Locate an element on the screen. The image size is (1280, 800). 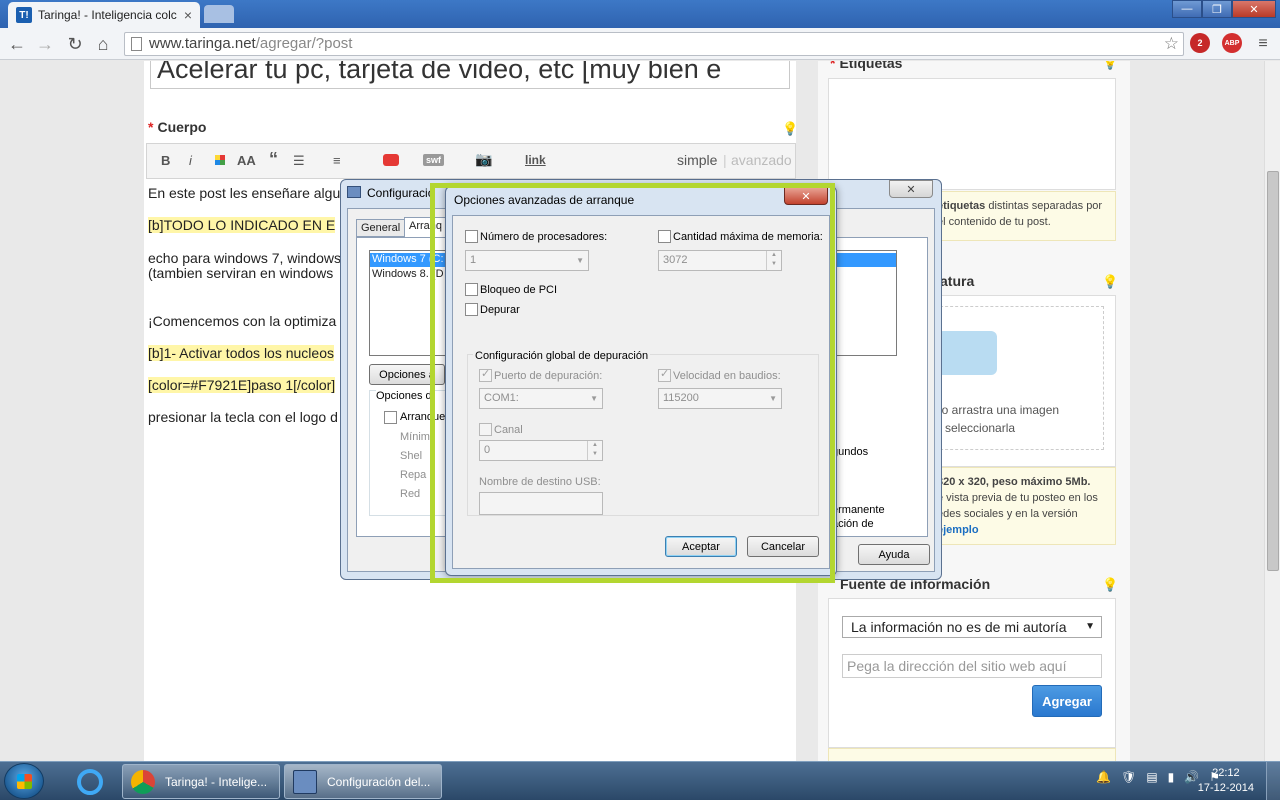
debug-group-label: Configuración global de depuración is located at coordinates (562, 356).